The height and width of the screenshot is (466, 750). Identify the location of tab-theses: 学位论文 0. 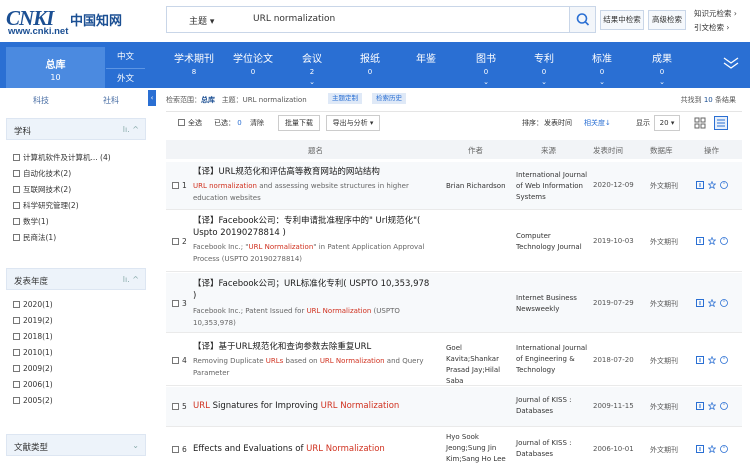
(253, 67).